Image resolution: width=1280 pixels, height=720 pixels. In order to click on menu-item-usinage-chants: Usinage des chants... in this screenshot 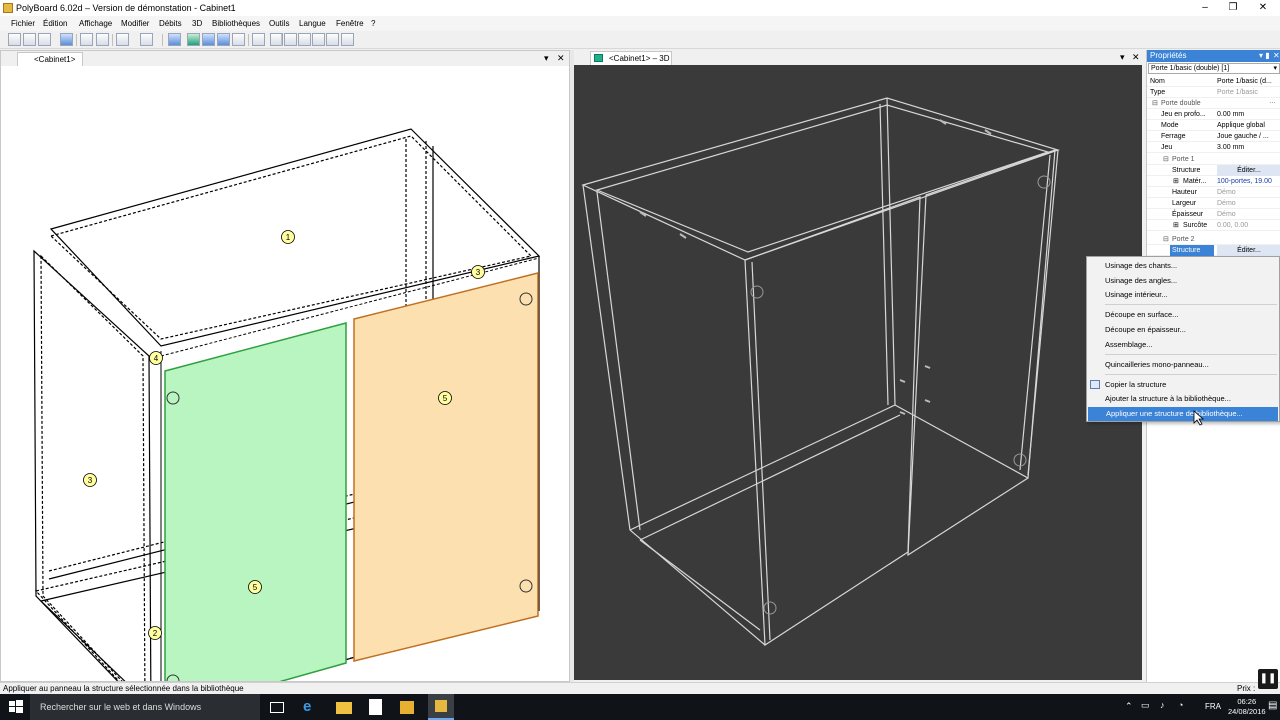, I will do `click(1183, 266)`.